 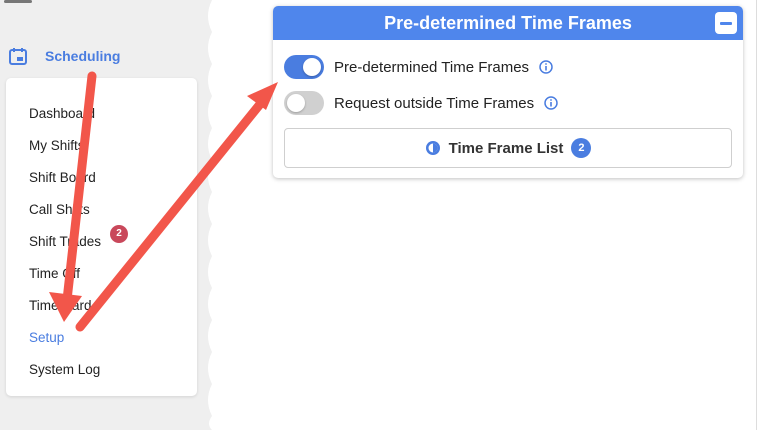 I want to click on calendar-icon, so click(x=18, y=56).